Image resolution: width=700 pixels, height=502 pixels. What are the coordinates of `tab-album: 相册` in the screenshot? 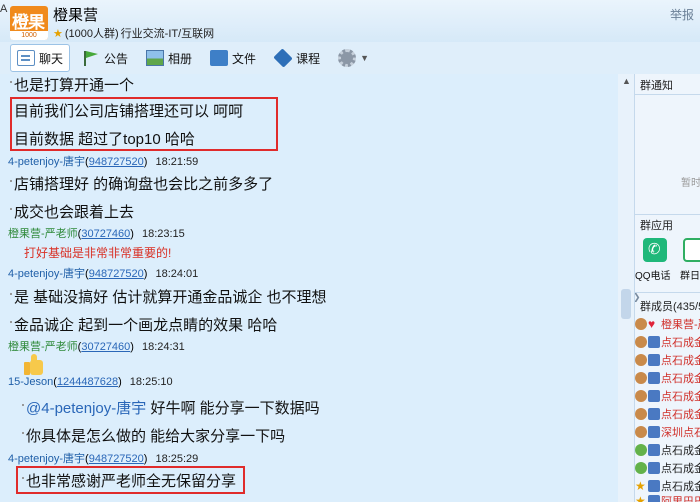 It's located at (169, 58).